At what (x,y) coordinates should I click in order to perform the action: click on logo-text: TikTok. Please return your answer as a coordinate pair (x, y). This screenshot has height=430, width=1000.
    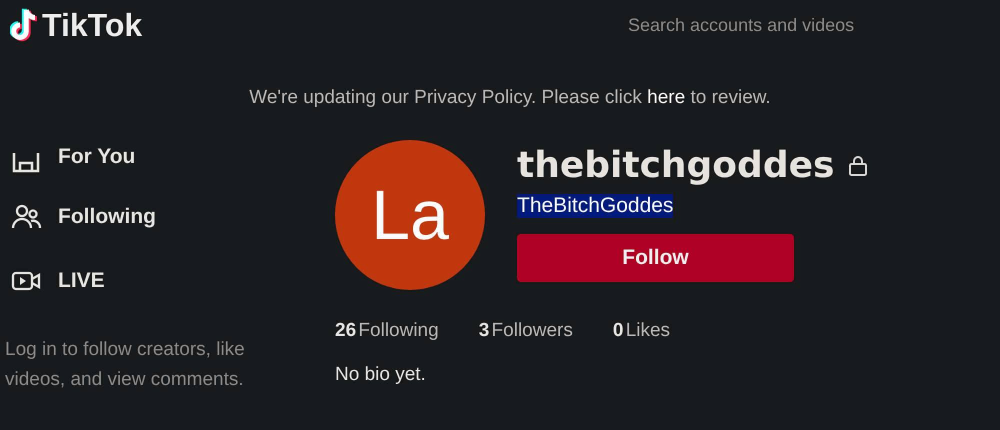
    Looking at the image, I should click on (92, 25).